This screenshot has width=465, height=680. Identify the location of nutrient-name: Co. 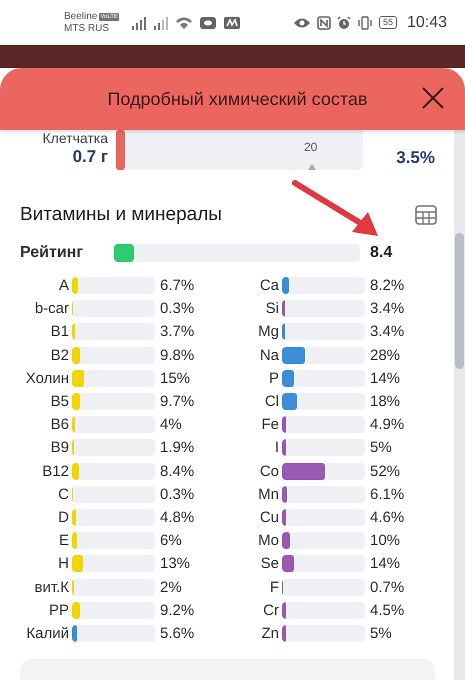
(269, 471).